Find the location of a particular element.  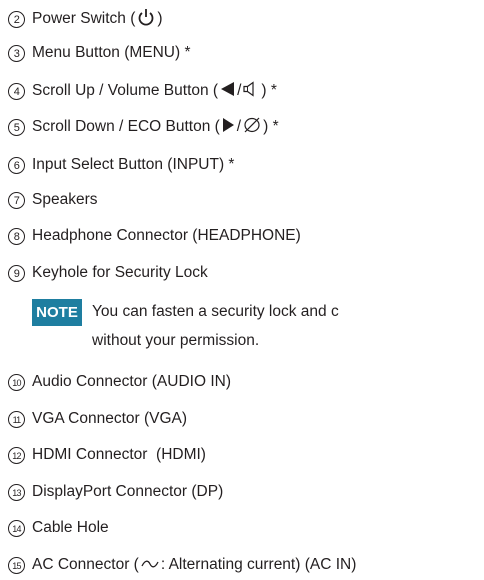

list-item-keyhole: 9 Keyhole for Security Lock is located at coordinates (108, 273).